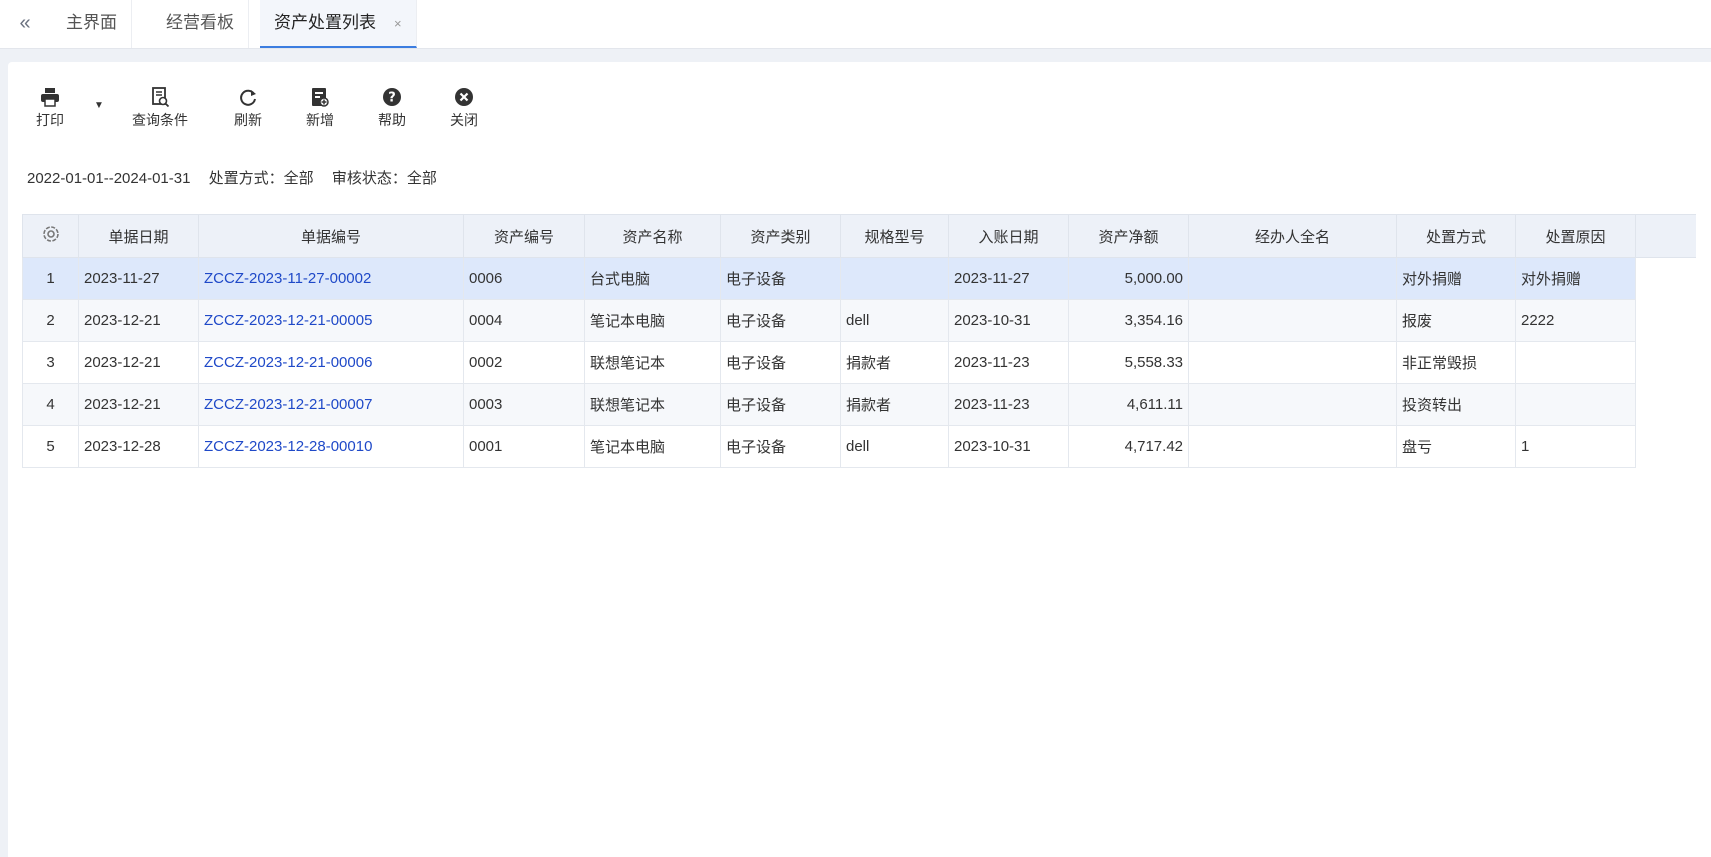 The height and width of the screenshot is (857, 1711). What do you see at coordinates (320, 120) in the screenshot?
I see `add-label: 新增` at bounding box center [320, 120].